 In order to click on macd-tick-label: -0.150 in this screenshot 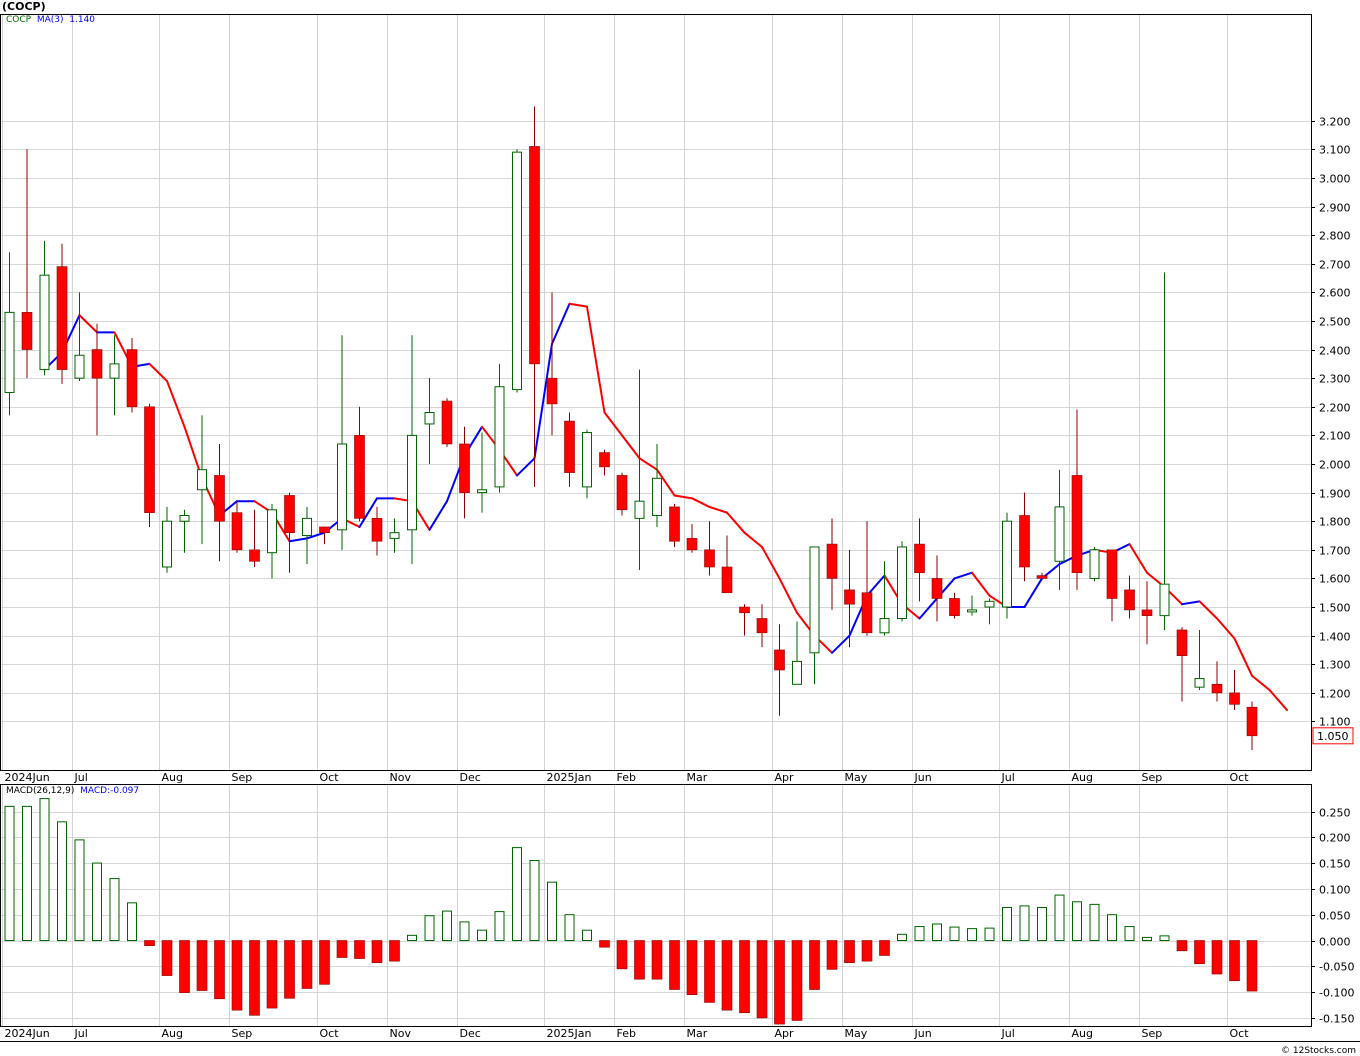, I will do `click(1336, 1019)`.